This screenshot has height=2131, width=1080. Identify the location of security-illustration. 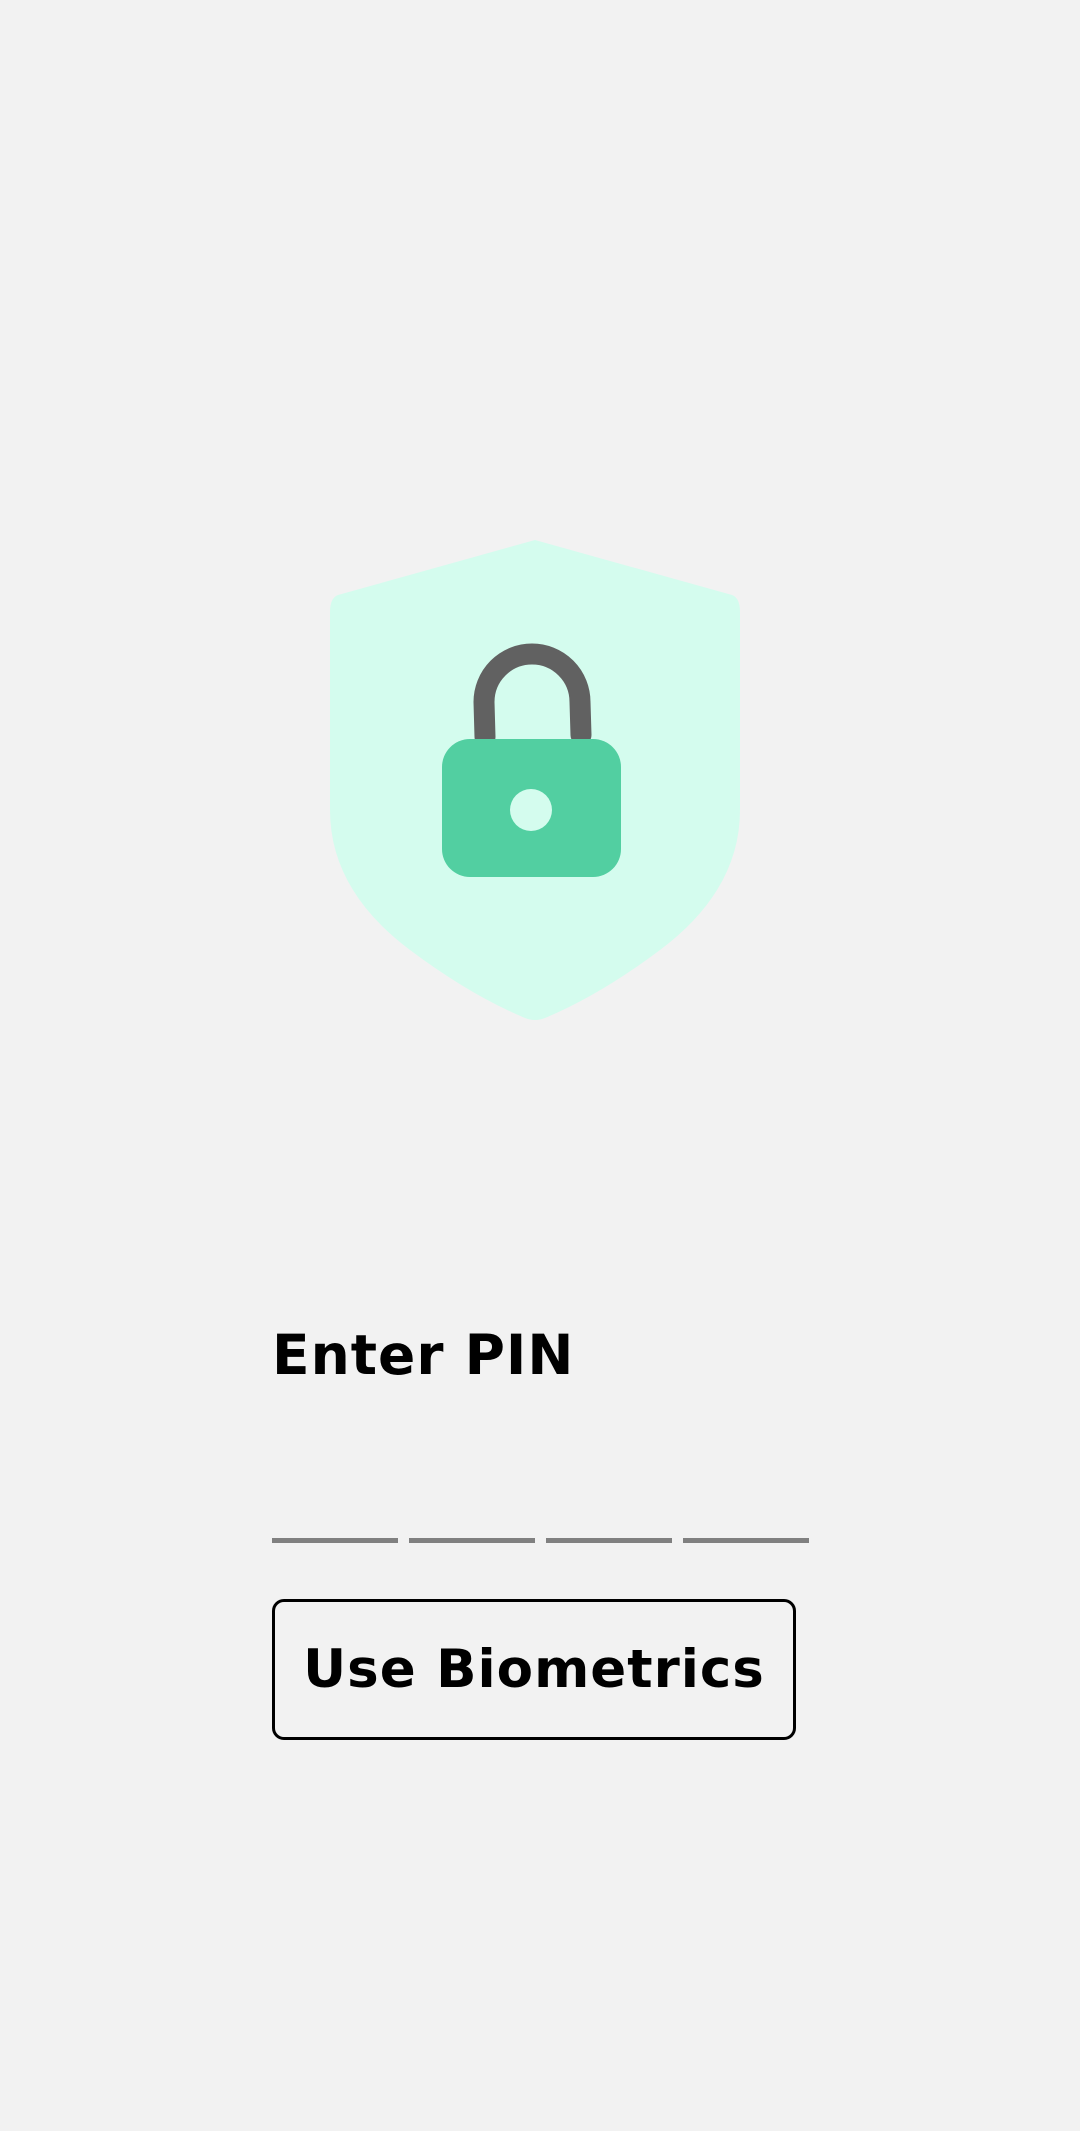
(535, 781).